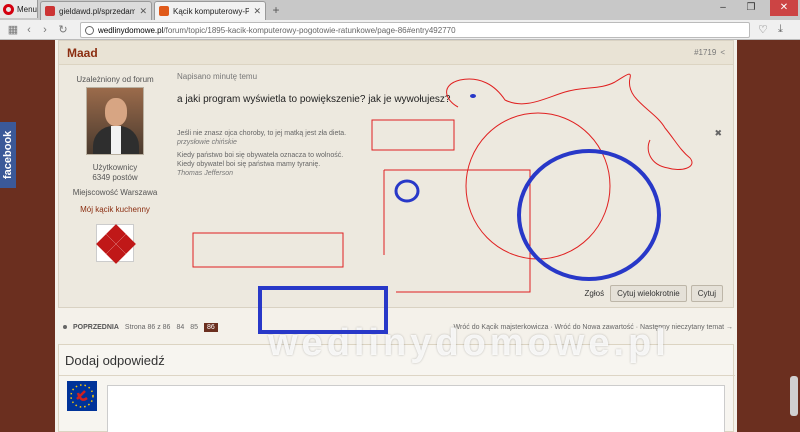 The height and width of the screenshot is (432, 800). I want to click on prev-page-link: POPRZEDNIA, so click(96, 327).